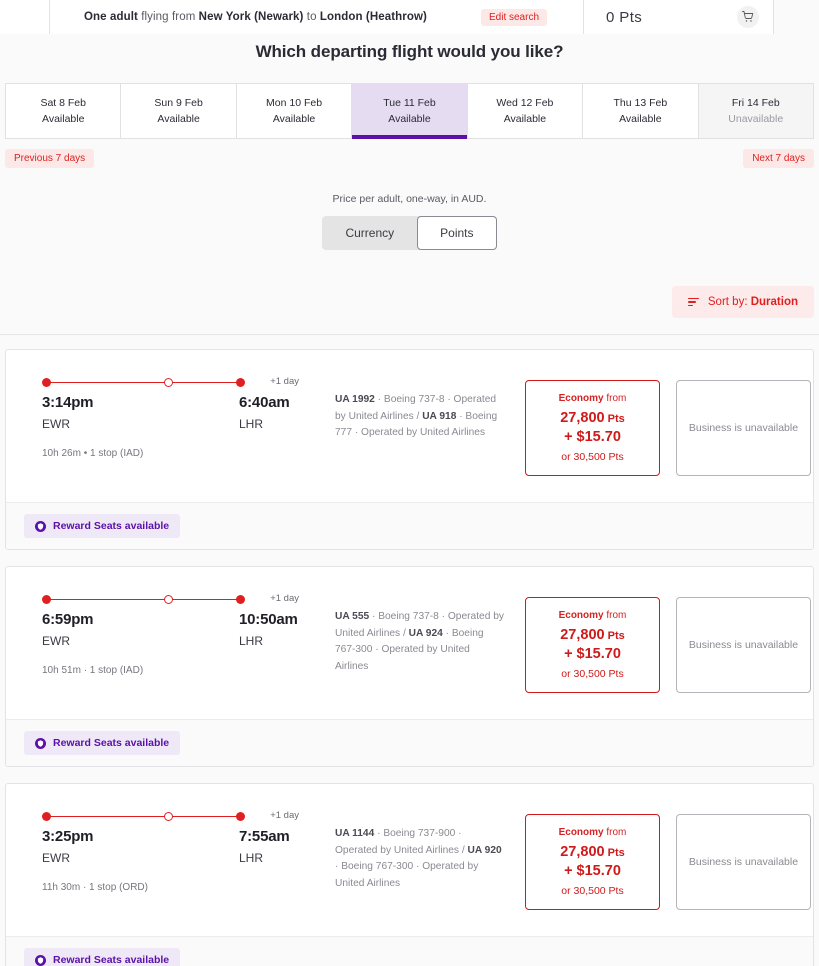  Describe the element at coordinates (68, 629) in the screenshot. I see `departure-block: 6:59pm EWR` at that location.